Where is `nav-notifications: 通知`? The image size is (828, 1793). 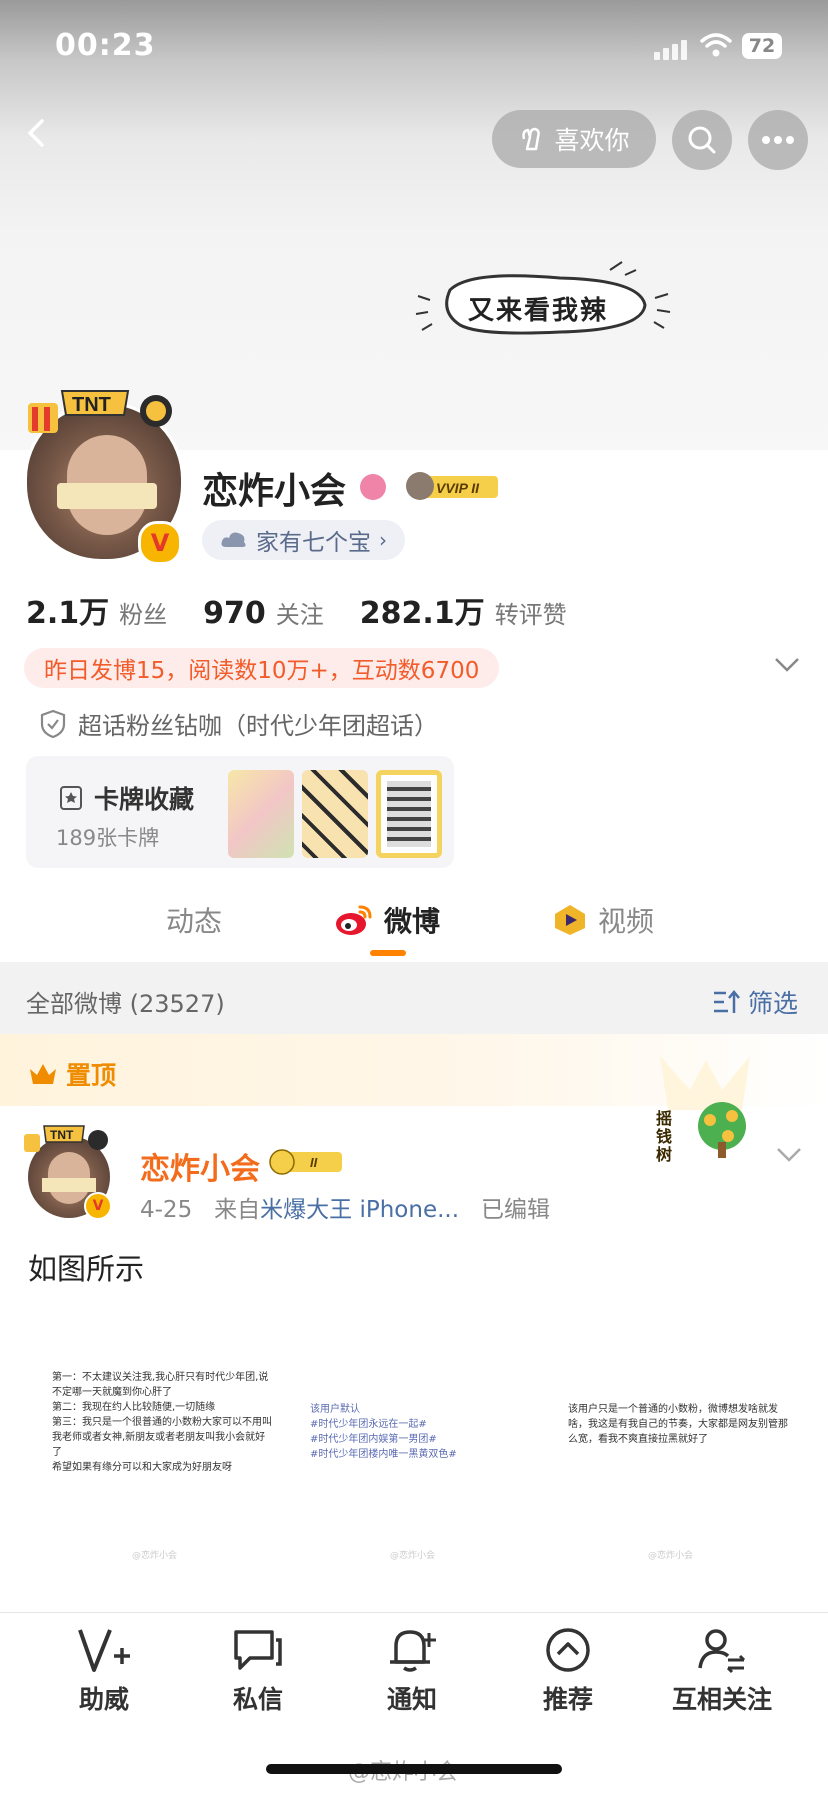 nav-notifications: 通知 is located at coordinates (412, 1671).